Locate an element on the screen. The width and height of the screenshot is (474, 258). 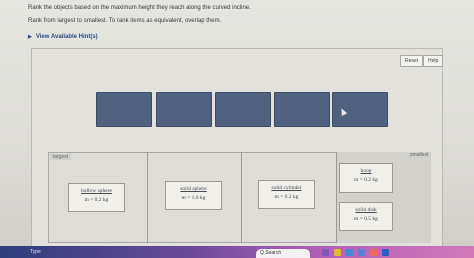
item-name: hoop is located at coordinates (366, 171).